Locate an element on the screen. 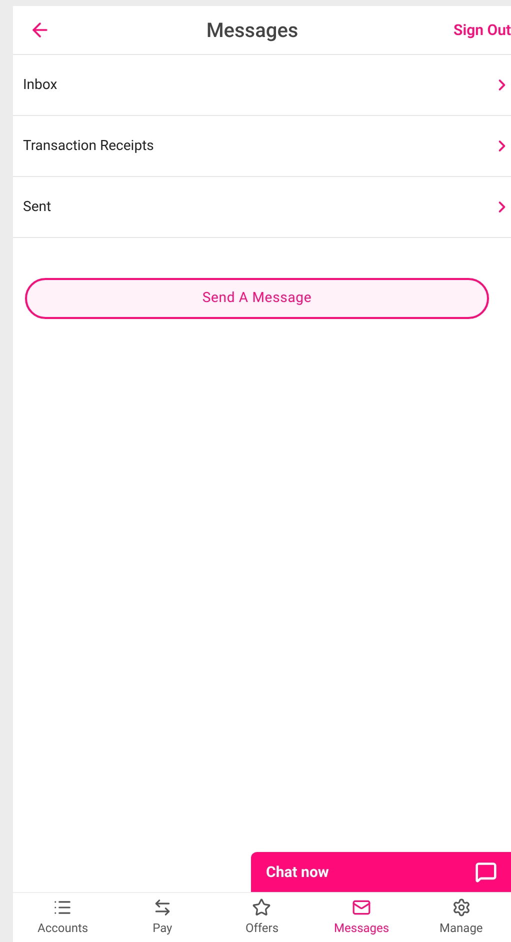 The height and width of the screenshot is (942, 511). star-icon is located at coordinates (262, 907).